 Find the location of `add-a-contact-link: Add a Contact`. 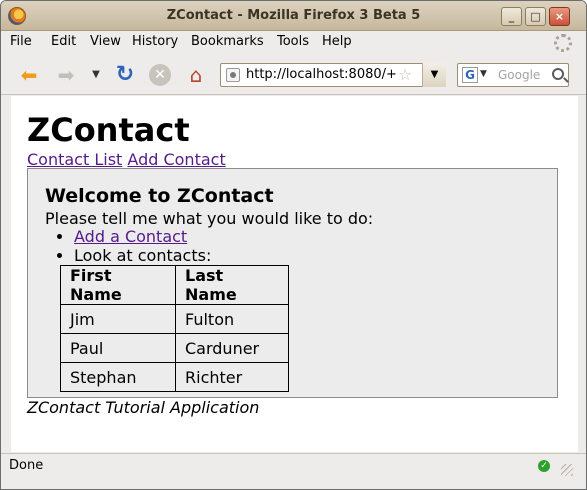

add-a-contact-link: Add a Contact is located at coordinates (130, 236).